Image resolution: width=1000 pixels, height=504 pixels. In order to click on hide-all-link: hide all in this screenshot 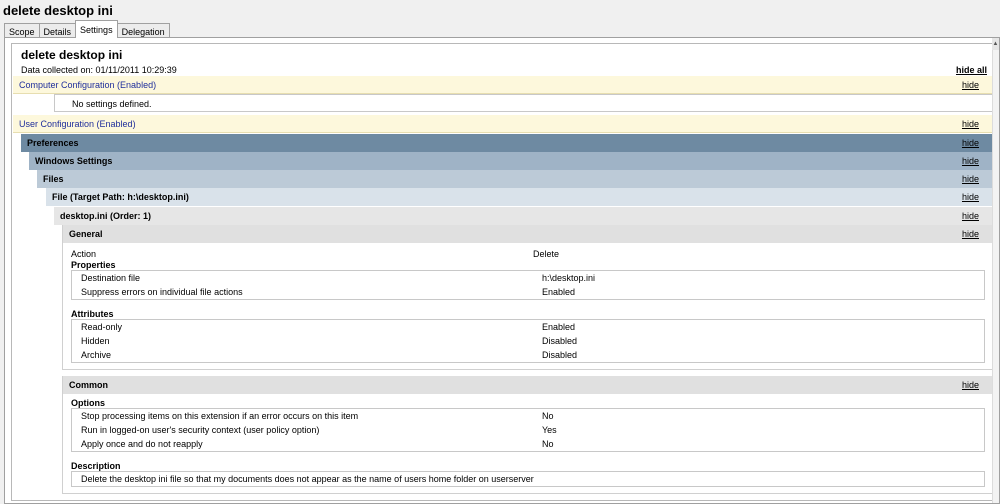, I will do `click(971, 70)`.